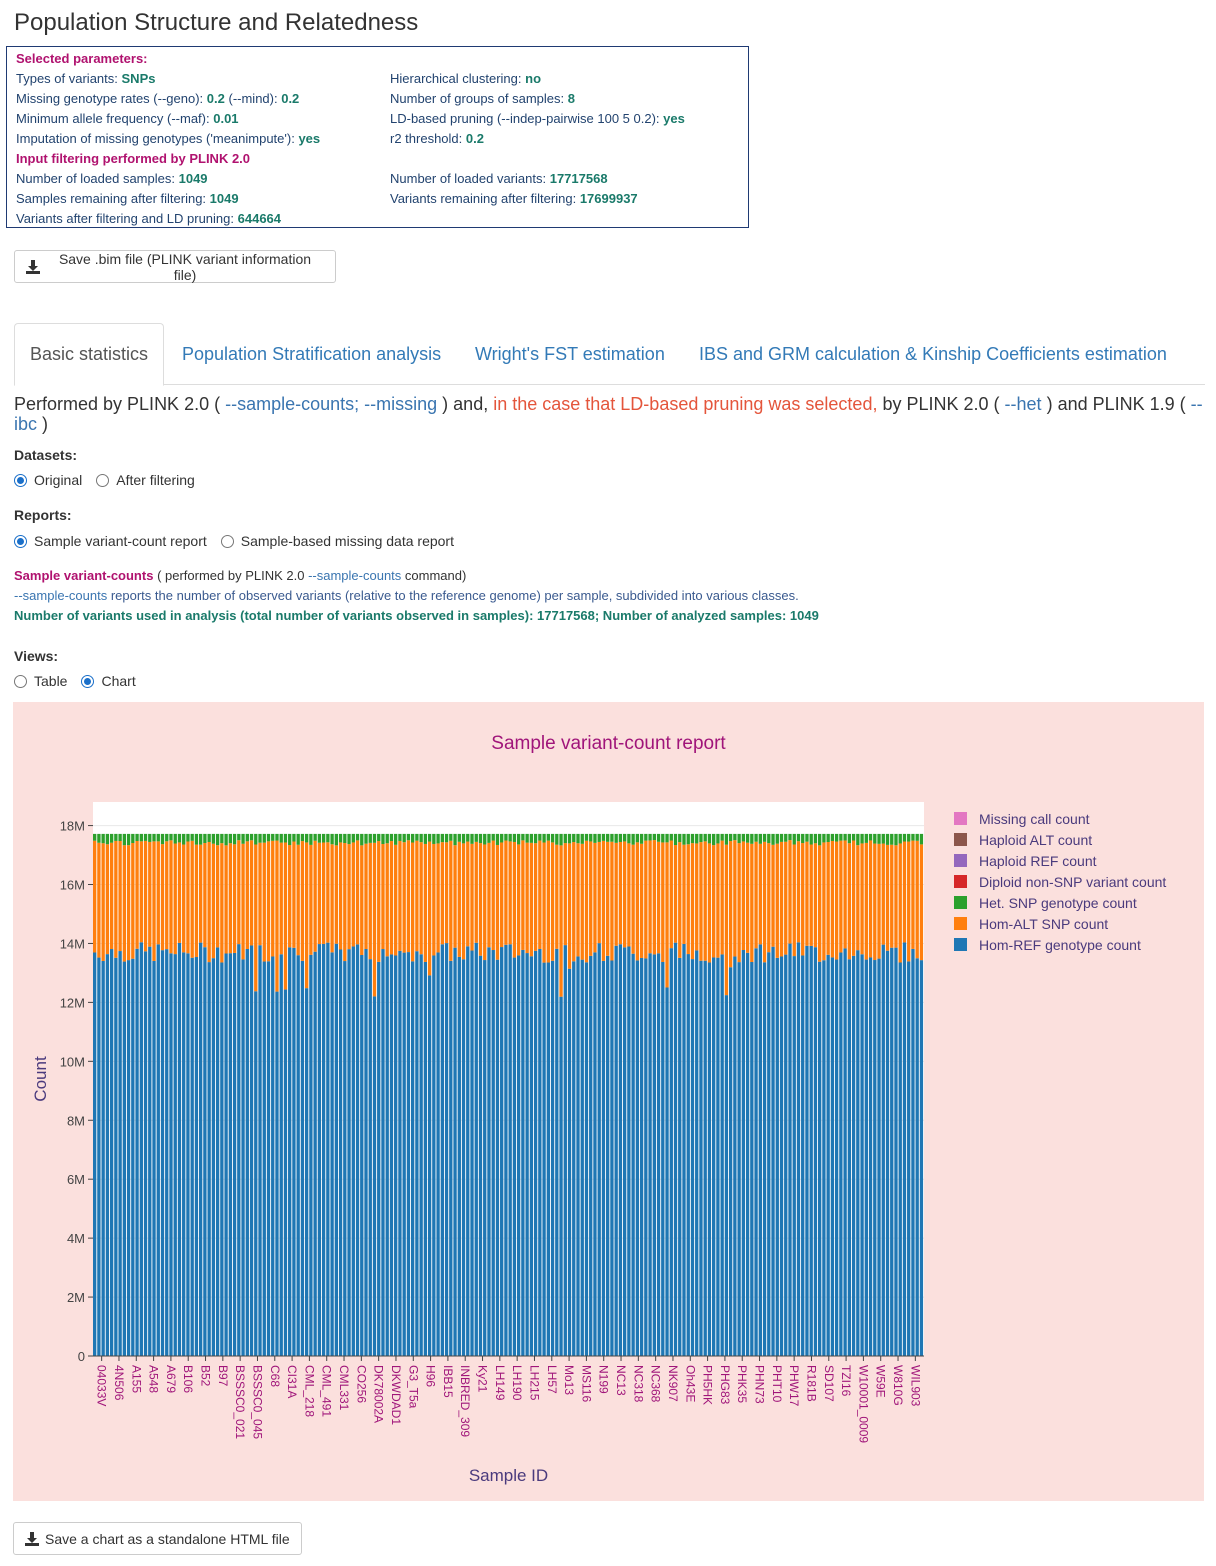  Describe the element at coordinates (40, 1079) in the screenshot. I see `y-axis-title: Count` at that location.